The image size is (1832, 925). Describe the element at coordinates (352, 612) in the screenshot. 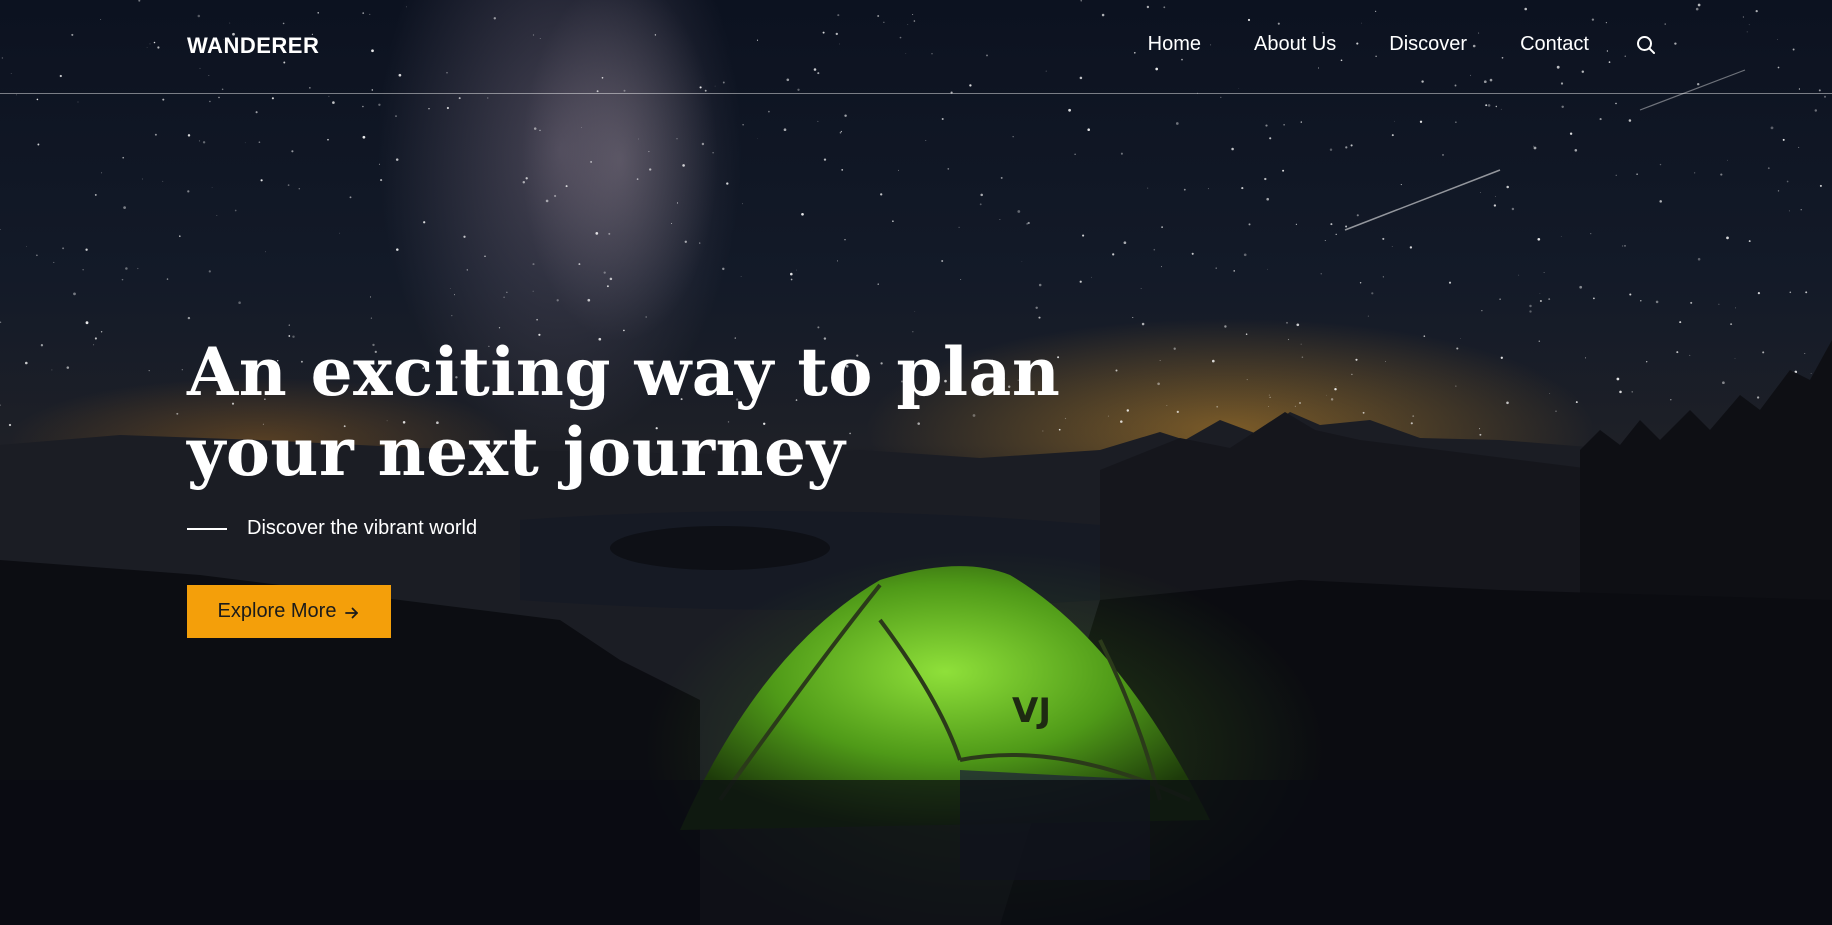

I see `arrow-right-icon` at that location.